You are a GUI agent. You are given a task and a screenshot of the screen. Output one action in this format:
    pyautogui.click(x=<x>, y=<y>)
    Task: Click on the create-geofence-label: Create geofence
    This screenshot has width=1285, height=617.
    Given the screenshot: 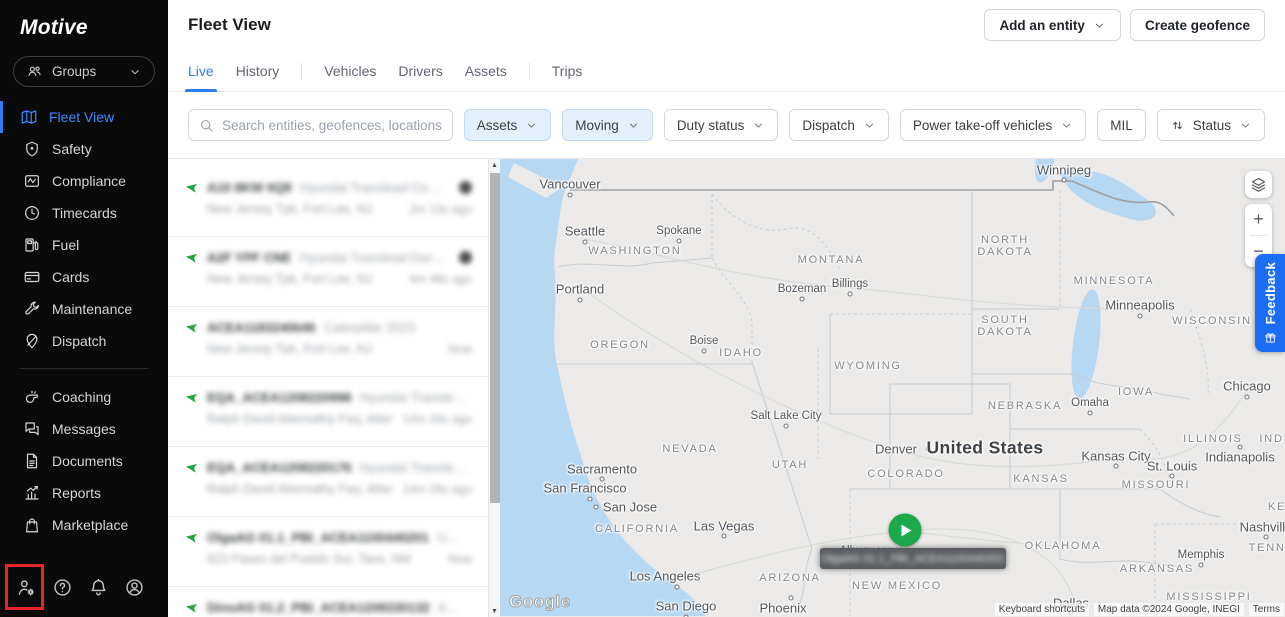 What is the action you would take?
    pyautogui.click(x=1197, y=25)
    